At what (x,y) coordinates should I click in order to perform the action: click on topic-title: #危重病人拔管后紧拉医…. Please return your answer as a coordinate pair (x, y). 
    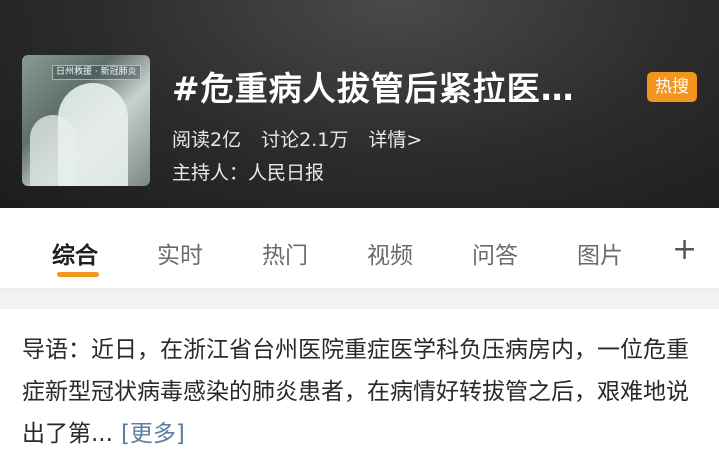
    Looking at the image, I should click on (373, 88).